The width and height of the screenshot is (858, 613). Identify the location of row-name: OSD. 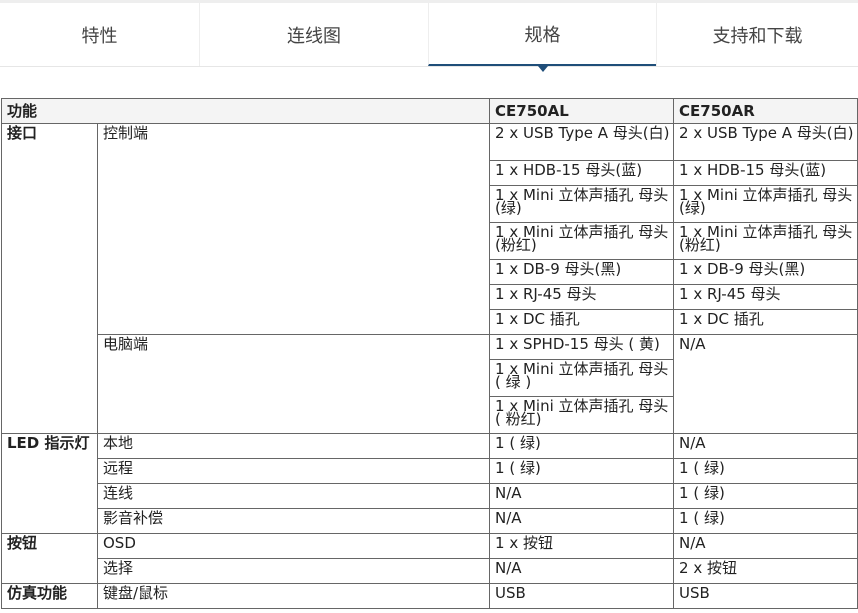
(293, 546).